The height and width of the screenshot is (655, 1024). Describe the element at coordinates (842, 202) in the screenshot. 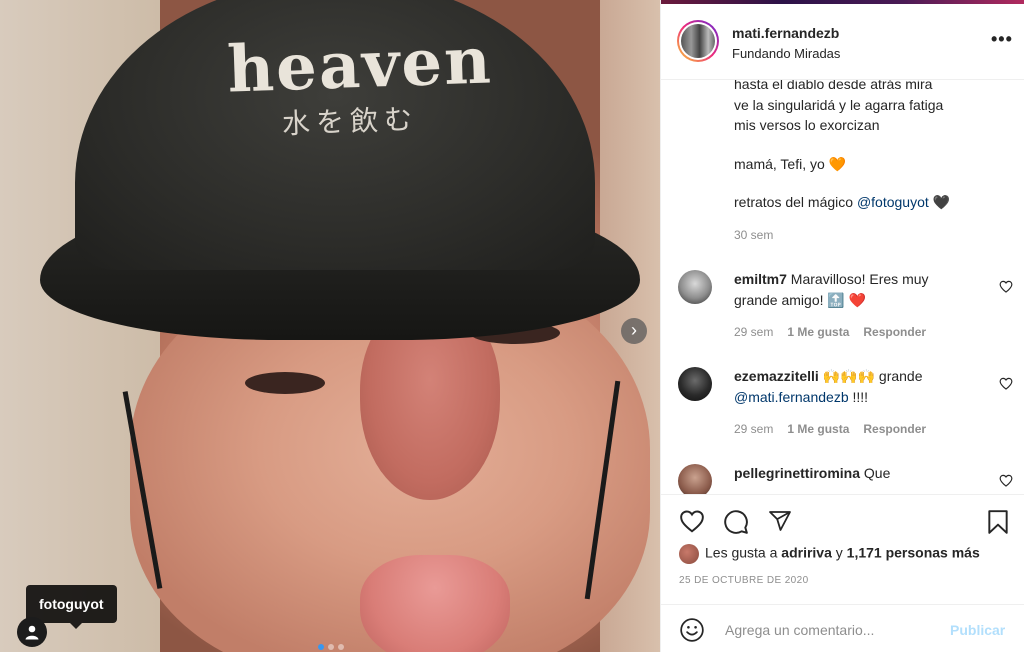

I see `caption-line: retratos del mágico @fotoguyot 🖤` at that location.